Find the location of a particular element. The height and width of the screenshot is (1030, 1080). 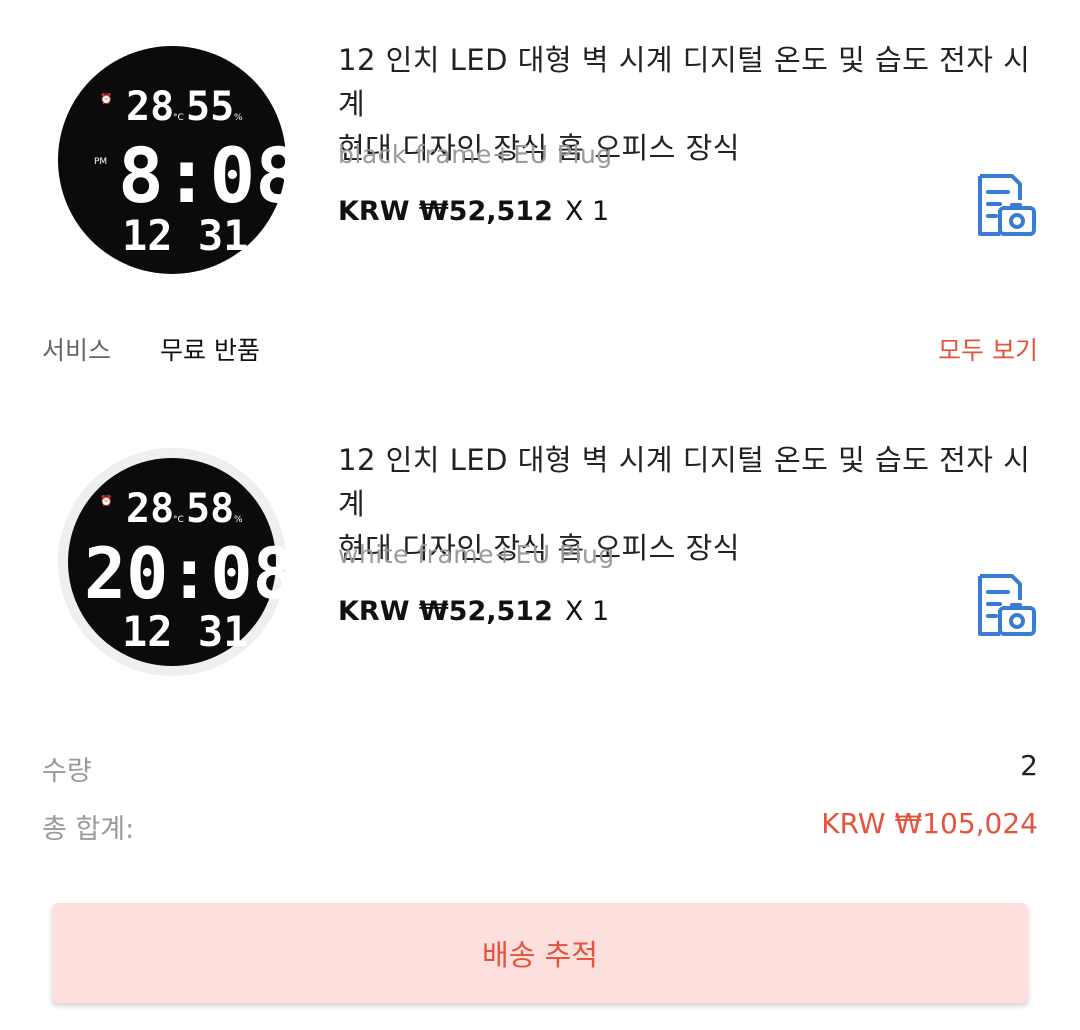

clock-time: 8:08 is located at coordinates (203, 175).